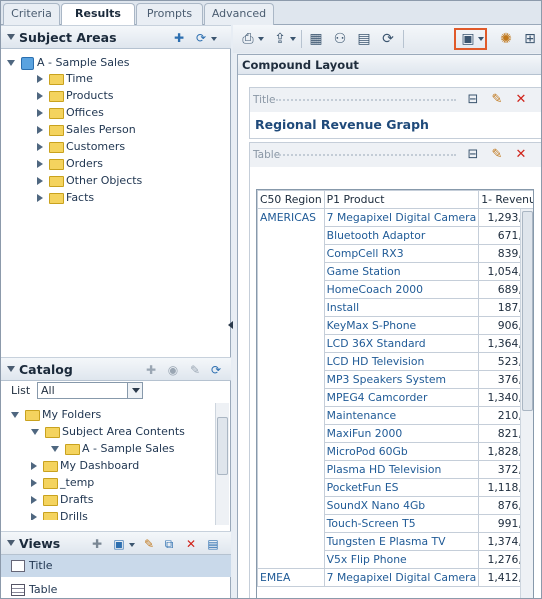  I want to click on print-icon: ⎙, so click(248, 39).